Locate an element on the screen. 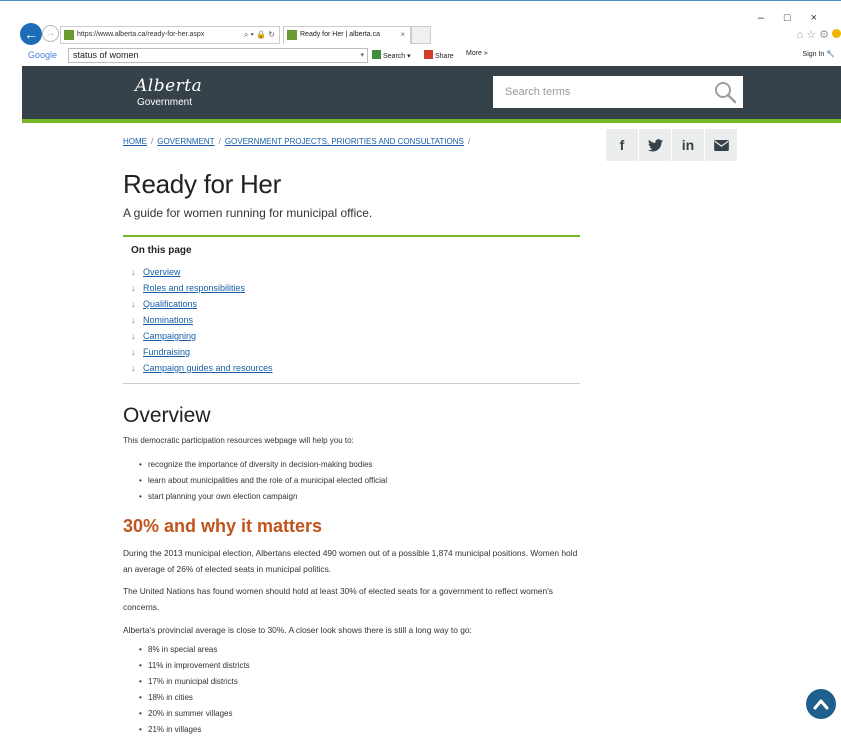 This screenshot has width=841, height=740. toolbar-share-button: Share is located at coordinates (439, 55).